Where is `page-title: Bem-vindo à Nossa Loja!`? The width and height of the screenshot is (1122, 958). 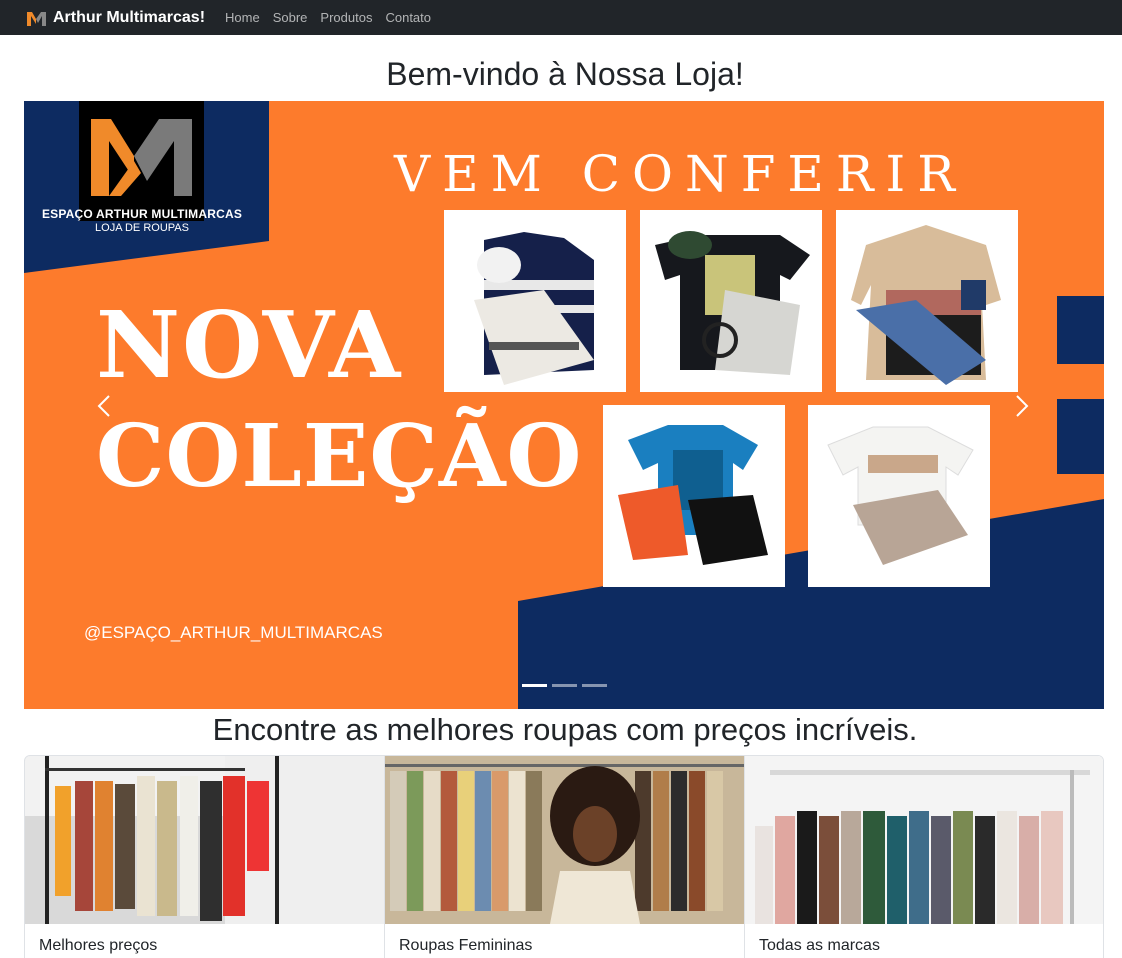 page-title: Bem-vindo à Nossa Loja! is located at coordinates (565, 74).